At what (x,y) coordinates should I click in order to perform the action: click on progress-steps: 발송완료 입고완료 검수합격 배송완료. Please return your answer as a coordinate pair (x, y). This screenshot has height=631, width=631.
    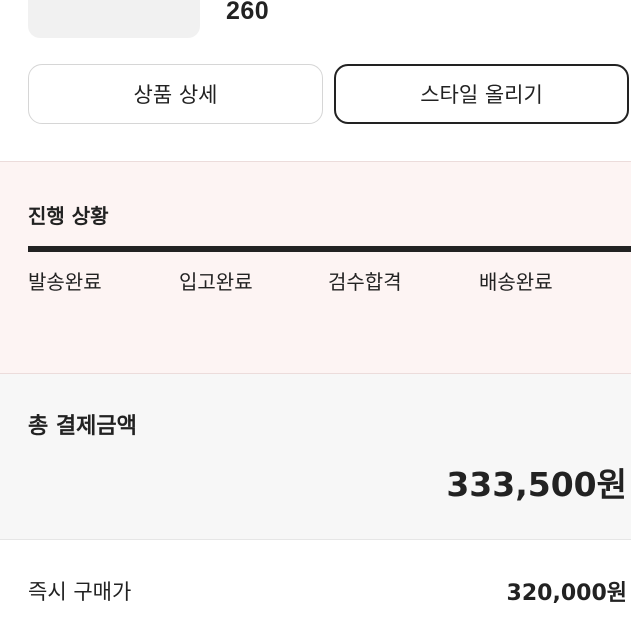
    Looking at the image, I should click on (329, 280).